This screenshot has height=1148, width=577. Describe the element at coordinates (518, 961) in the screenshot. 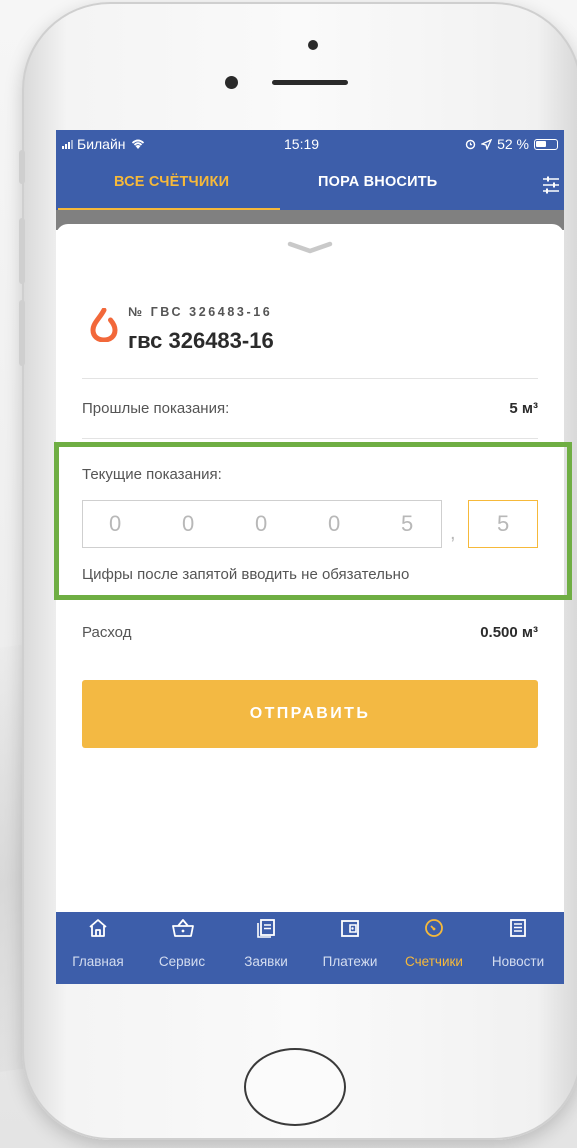

I see `nav-label: Новости` at that location.